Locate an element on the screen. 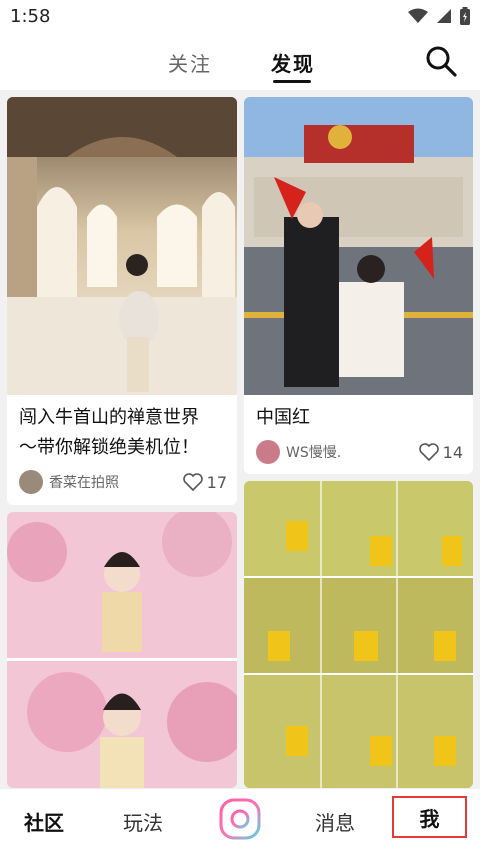 Image resolution: width=480 pixels, height=854 pixels. card-title: 中国红 is located at coordinates (283, 417).